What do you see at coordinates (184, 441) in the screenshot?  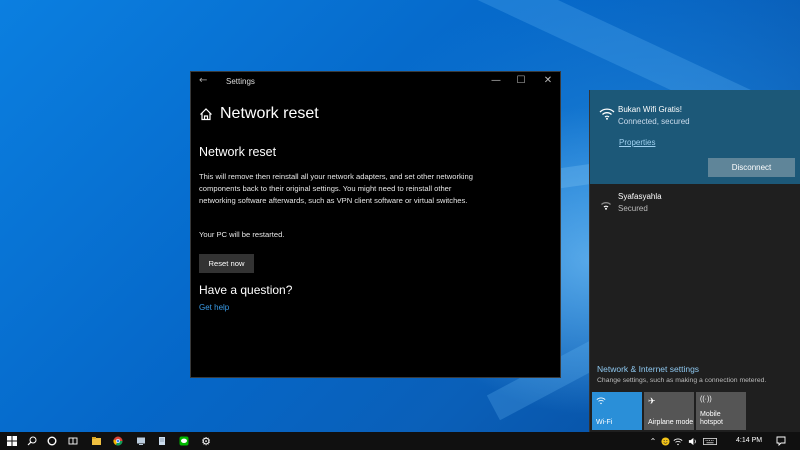 I see `line-icon` at bounding box center [184, 441].